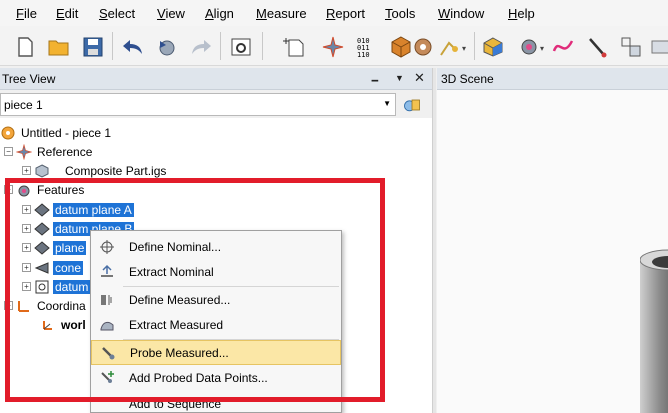 This screenshot has width=668, height=413. Describe the element at coordinates (30, 13) in the screenshot. I see `menu-file-rest: ile` at that location.